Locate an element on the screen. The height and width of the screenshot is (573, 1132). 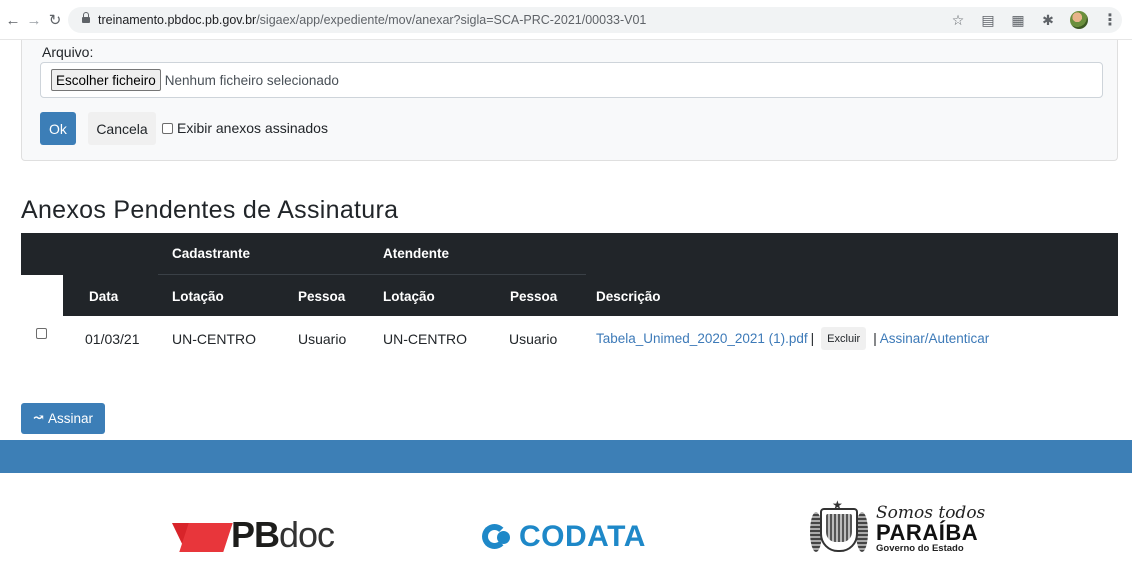
assinar-label: Assinar is located at coordinates (70, 418).